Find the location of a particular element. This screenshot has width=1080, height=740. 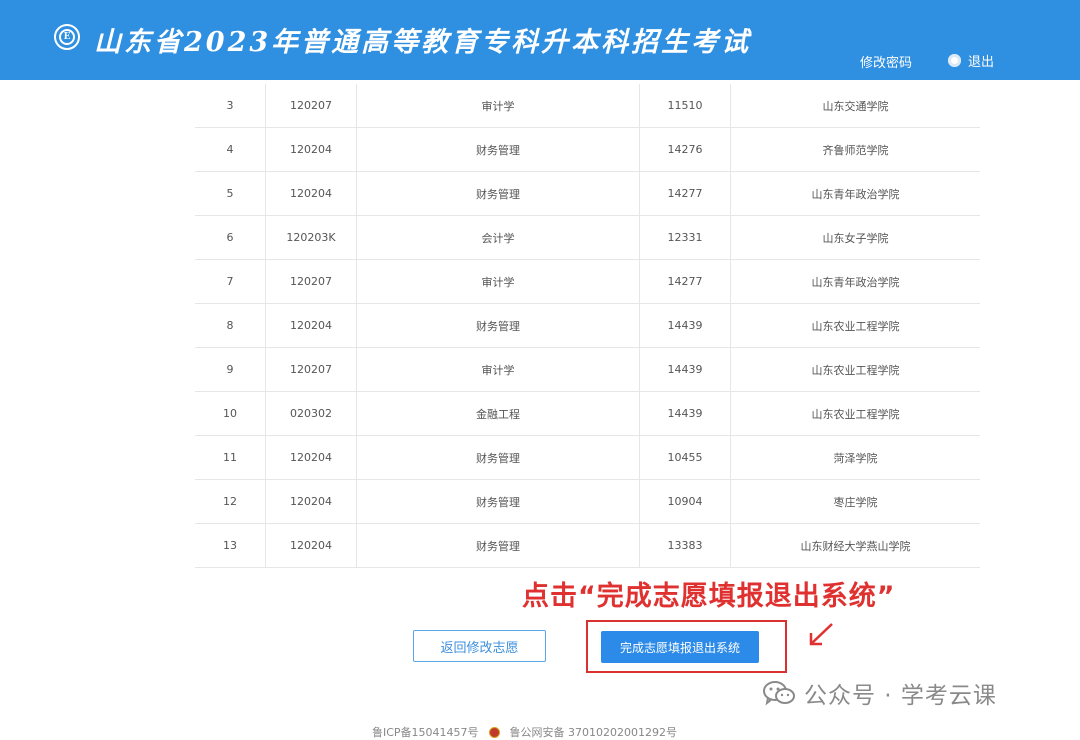

row-index: 13 is located at coordinates (230, 545).